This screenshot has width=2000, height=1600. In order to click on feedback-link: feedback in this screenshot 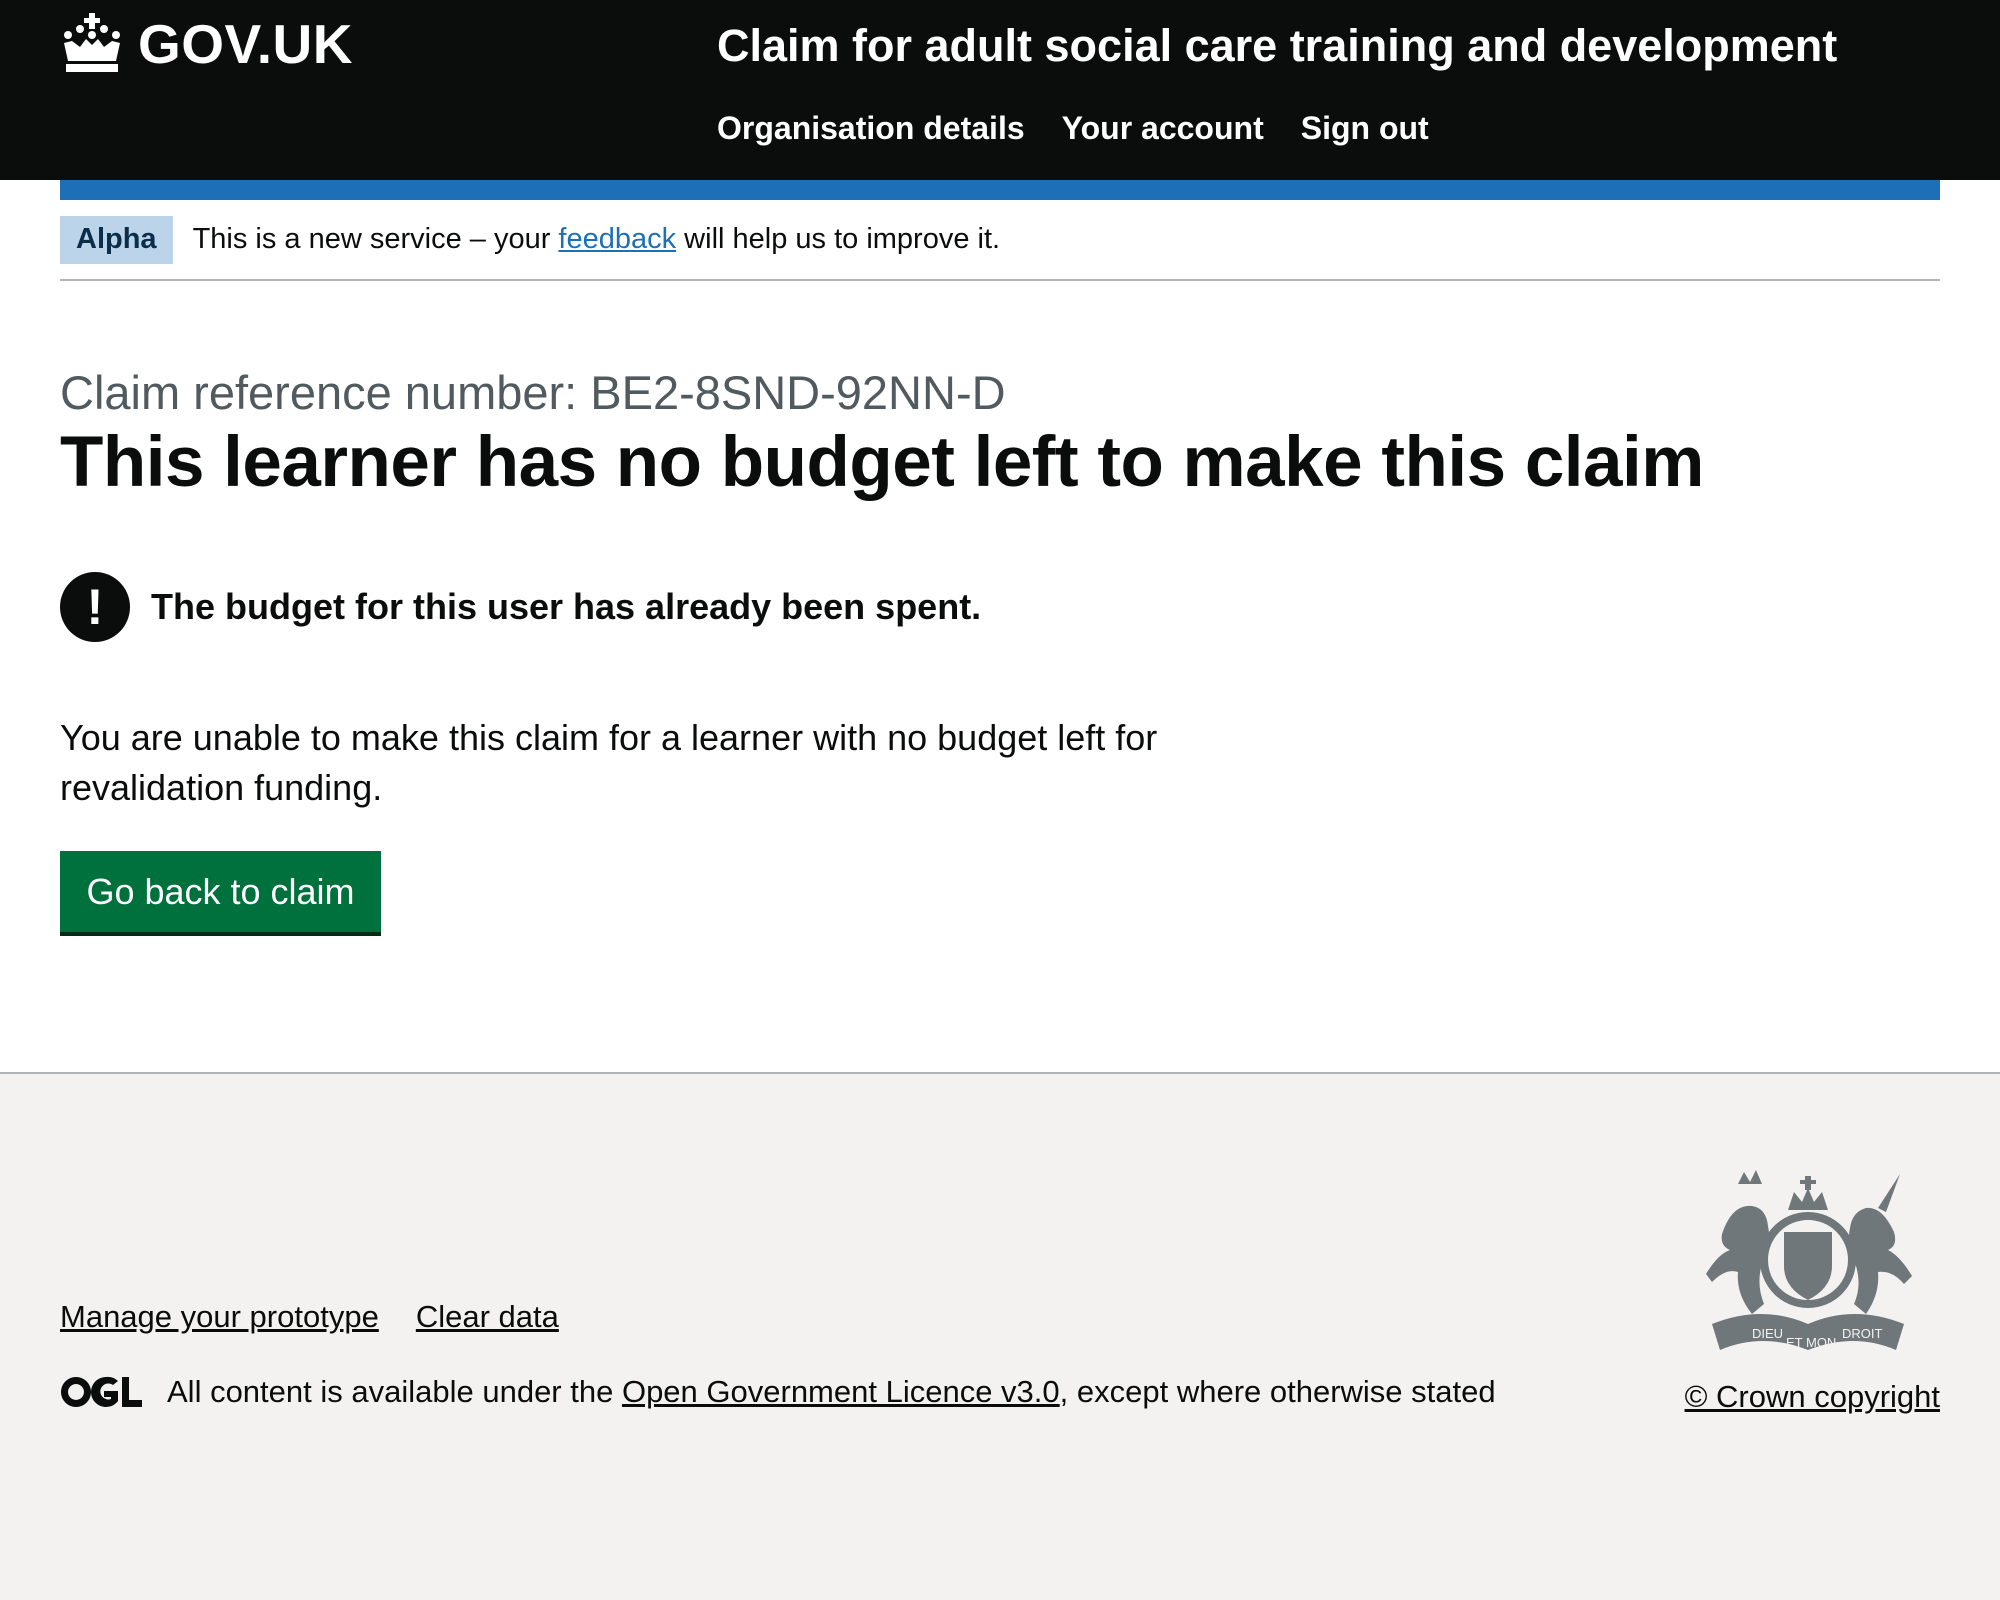, I will do `click(617, 239)`.